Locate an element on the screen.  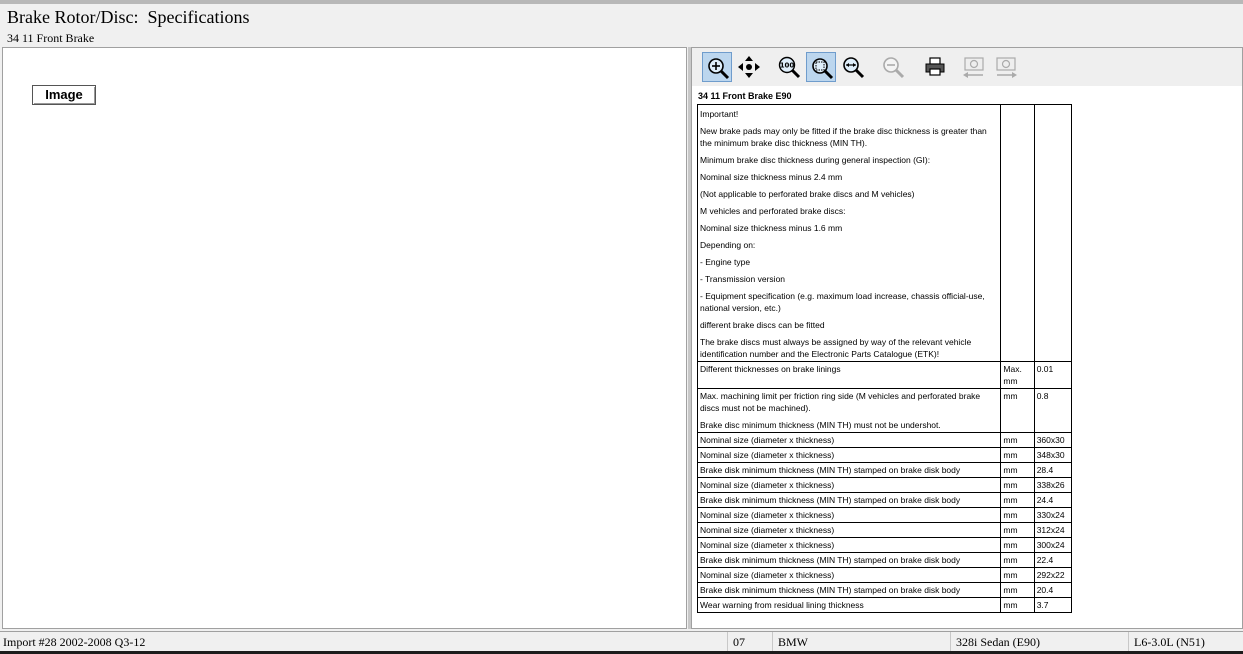
zoom-in-button is located at coordinates (717, 67).